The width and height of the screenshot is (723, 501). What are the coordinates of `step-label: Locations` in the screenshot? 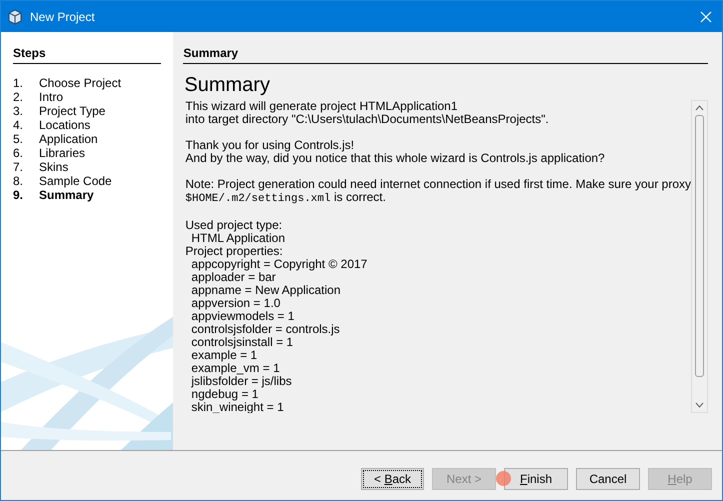 It's located at (64, 125).